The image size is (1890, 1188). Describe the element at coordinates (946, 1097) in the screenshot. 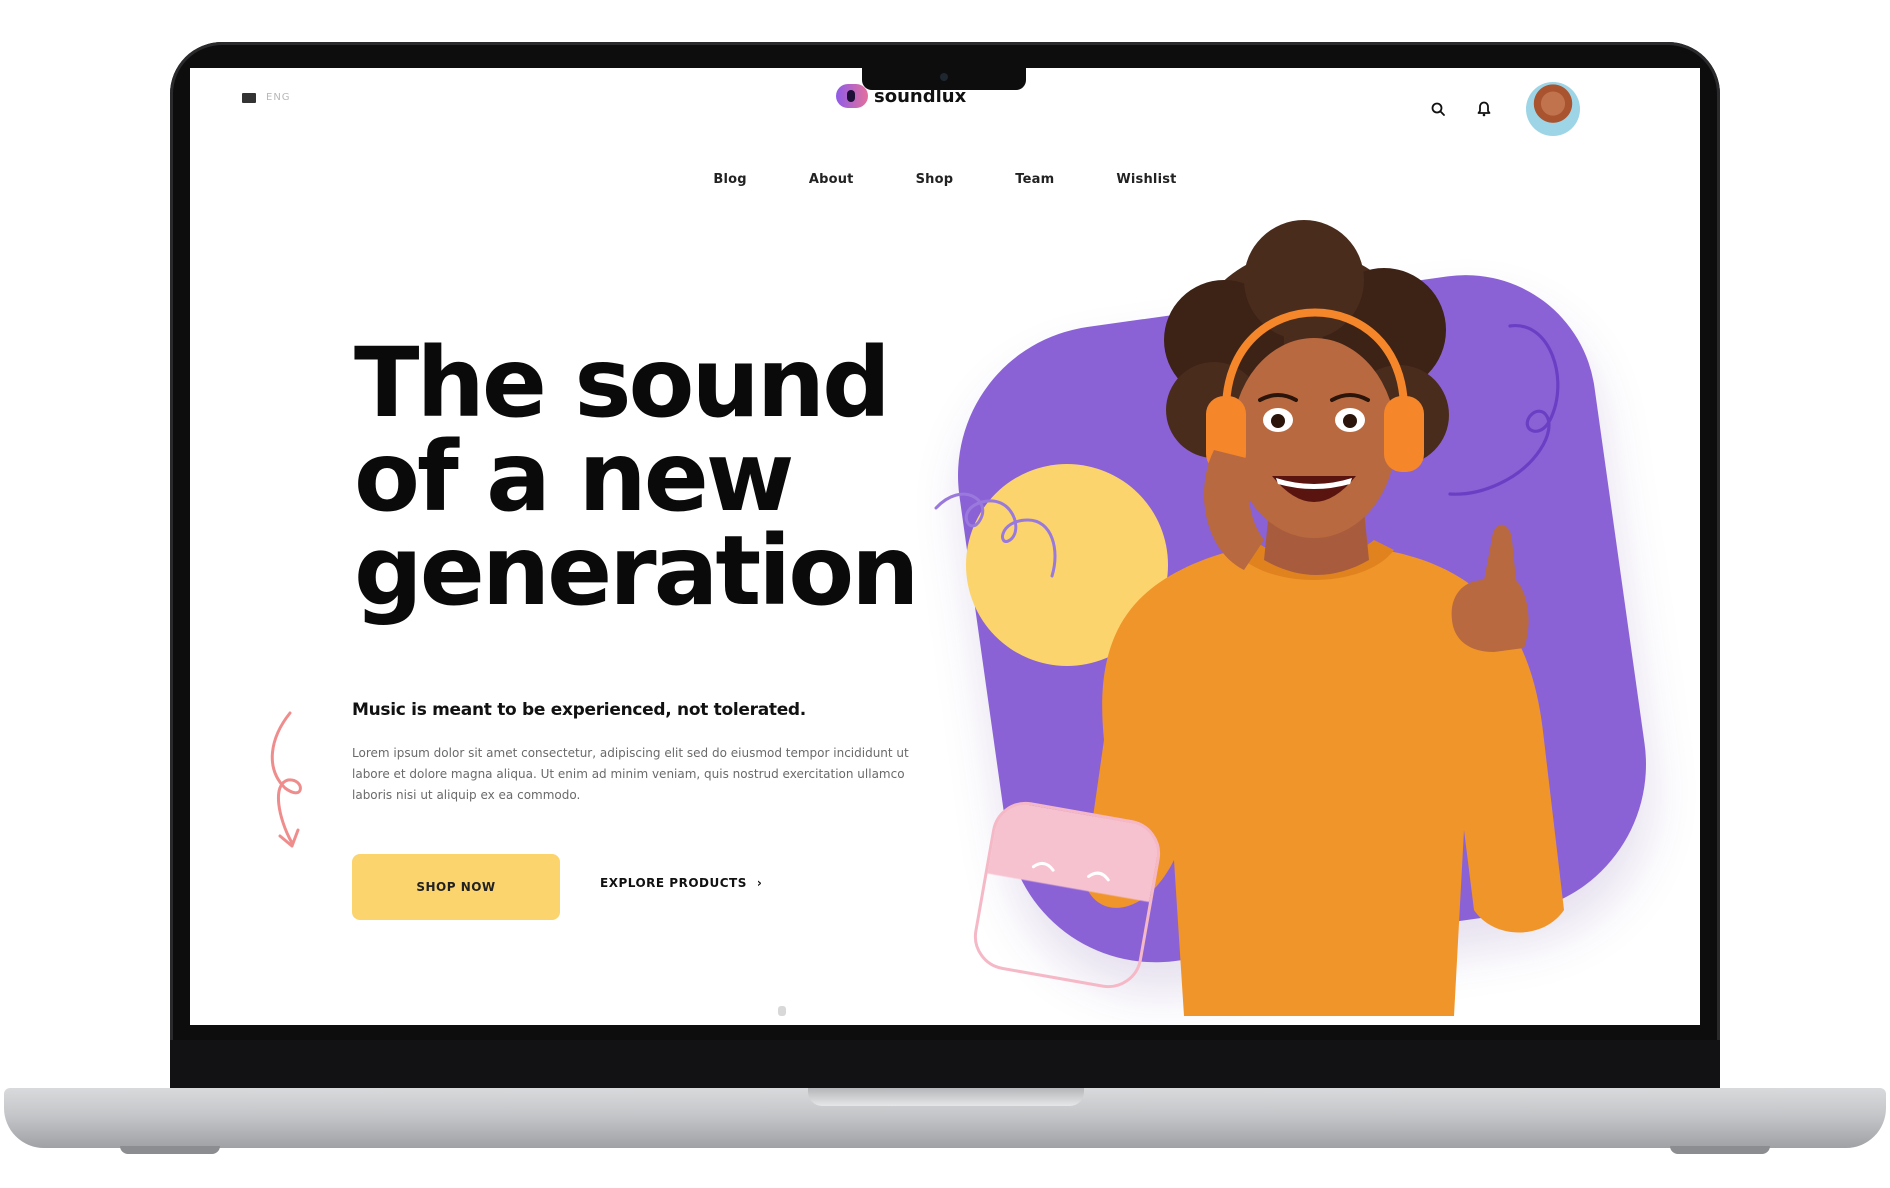

I see `laptop-trackpad-notch` at that location.